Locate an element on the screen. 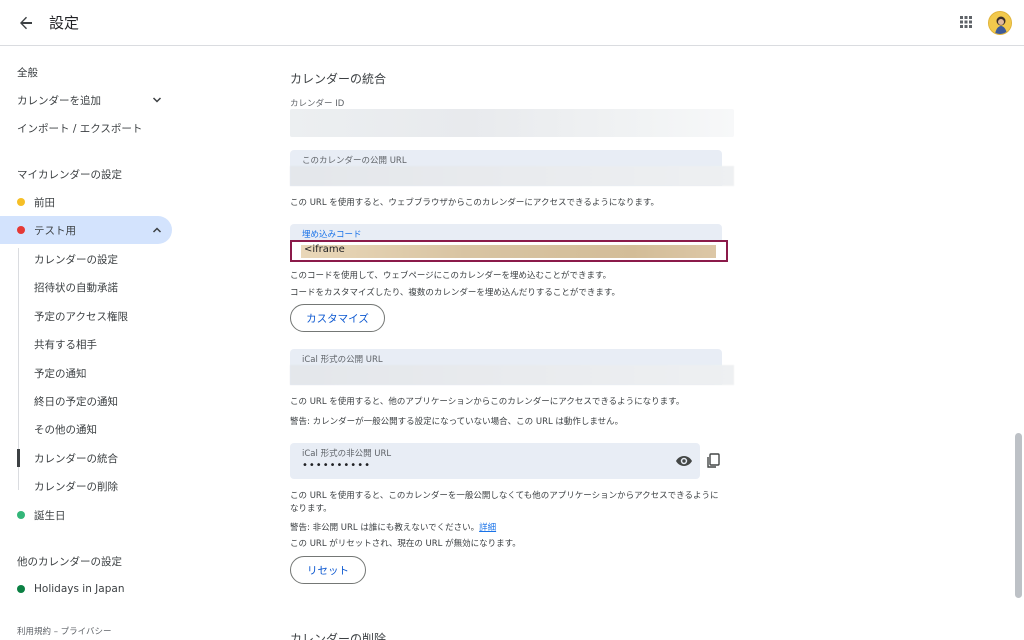 Image resolution: width=1024 pixels, height=640 pixels. embed-code-value: <iframe is located at coordinates (324, 249).